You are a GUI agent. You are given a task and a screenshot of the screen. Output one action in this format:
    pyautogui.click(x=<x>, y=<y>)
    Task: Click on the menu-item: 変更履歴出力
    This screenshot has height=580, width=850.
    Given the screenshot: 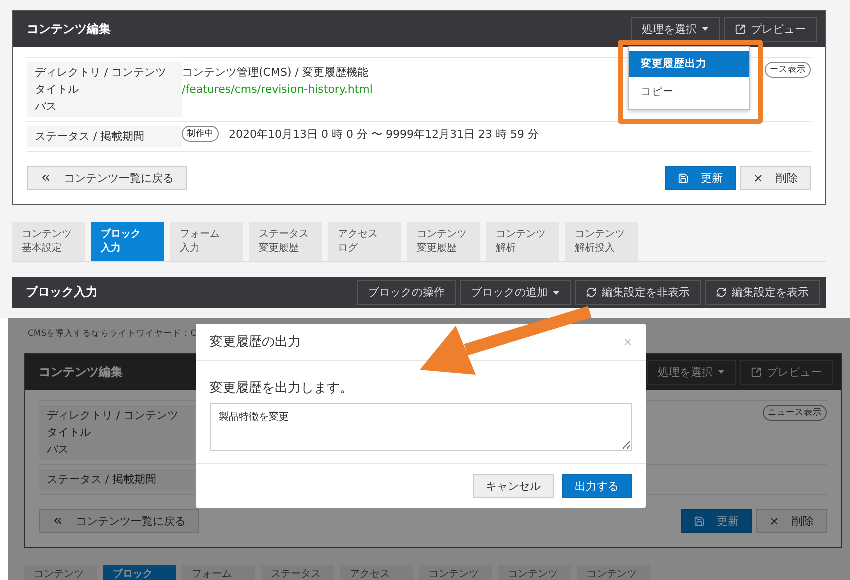 What is the action you would take?
    pyautogui.click(x=689, y=64)
    